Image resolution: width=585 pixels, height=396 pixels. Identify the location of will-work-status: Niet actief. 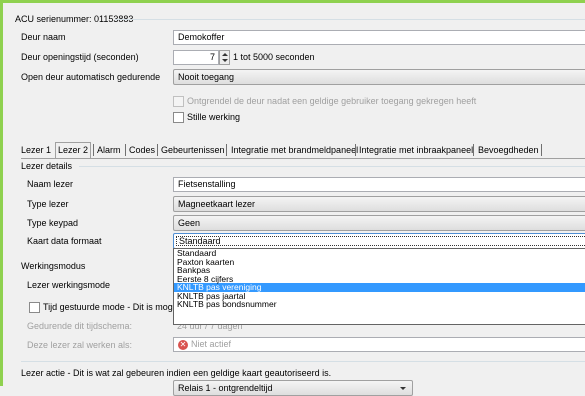
(211, 344).